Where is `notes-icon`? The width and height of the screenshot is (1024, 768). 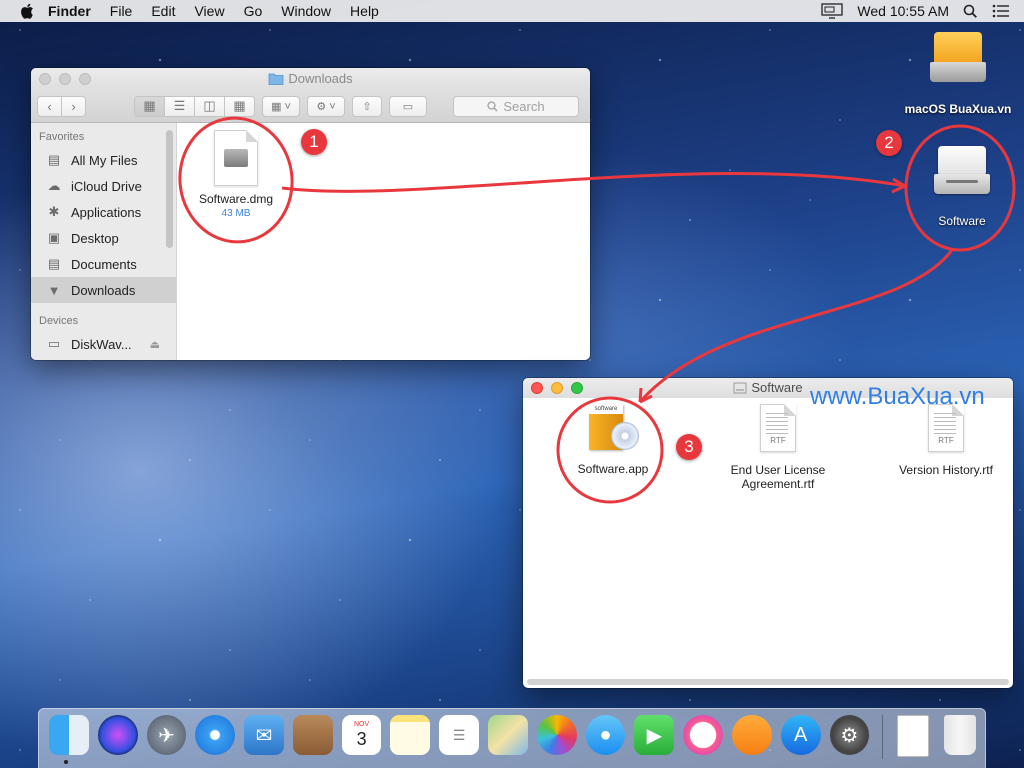
notes-icon is located at coordinates (410, 735).